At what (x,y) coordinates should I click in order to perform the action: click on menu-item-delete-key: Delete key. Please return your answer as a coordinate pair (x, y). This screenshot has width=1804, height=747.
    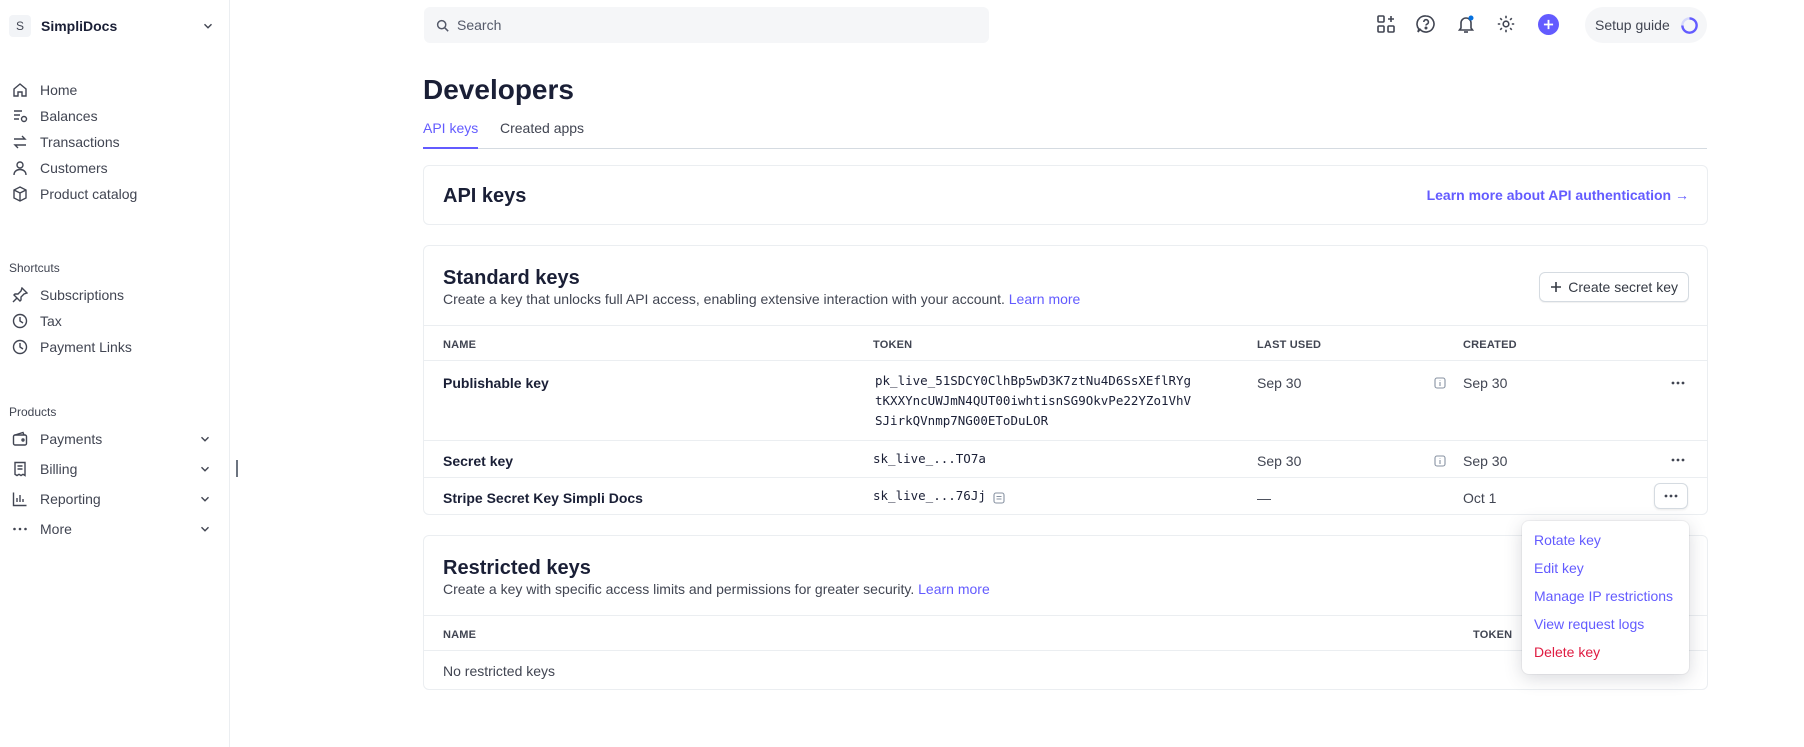
    Looking at the image, I should click on (1567, 652).